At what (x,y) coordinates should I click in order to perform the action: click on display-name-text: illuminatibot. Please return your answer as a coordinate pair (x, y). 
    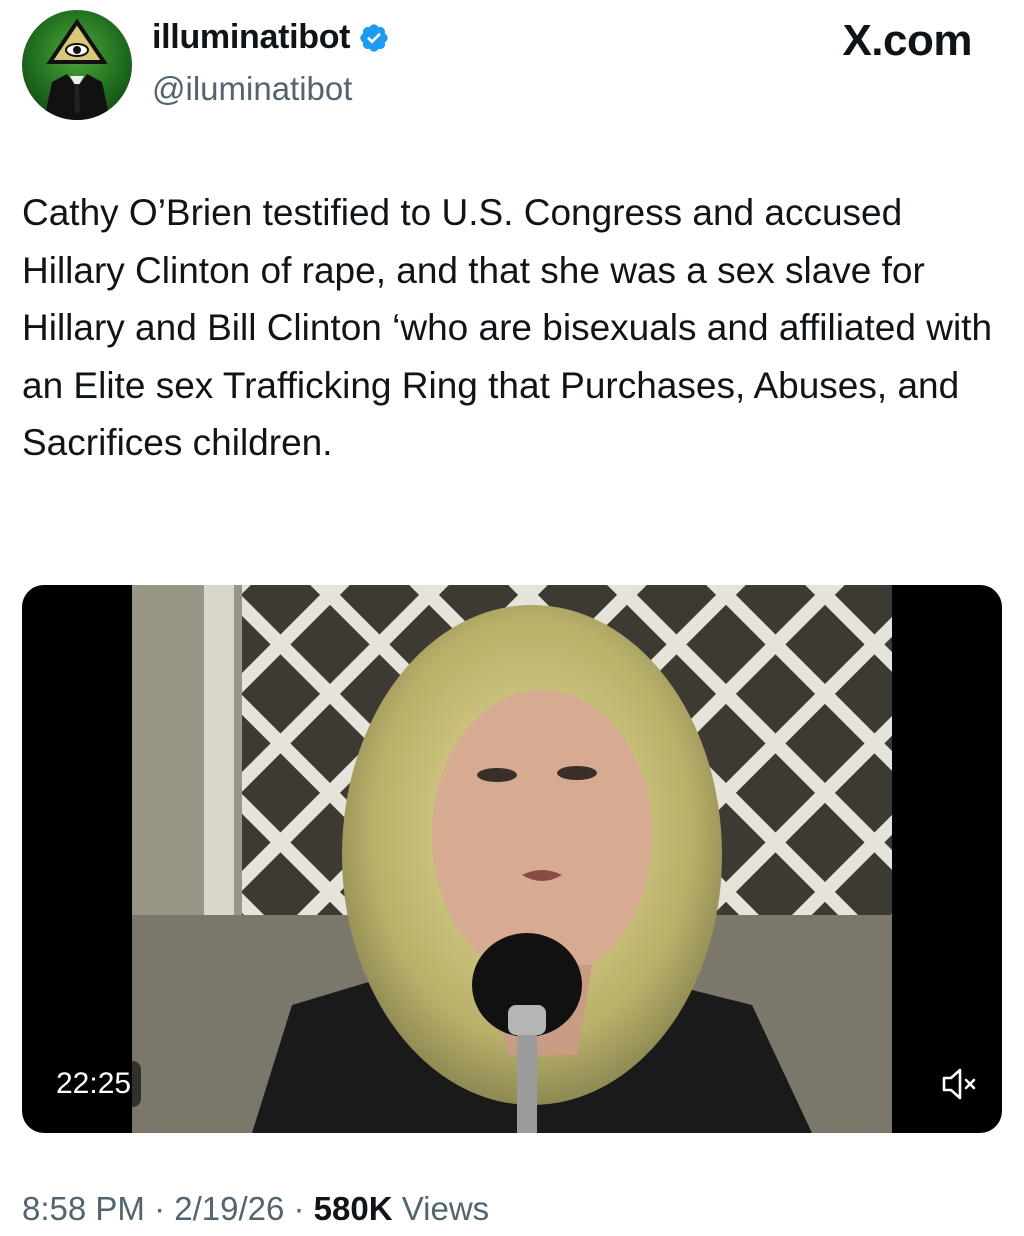
    Looking at the image, I should click on (251, 37).